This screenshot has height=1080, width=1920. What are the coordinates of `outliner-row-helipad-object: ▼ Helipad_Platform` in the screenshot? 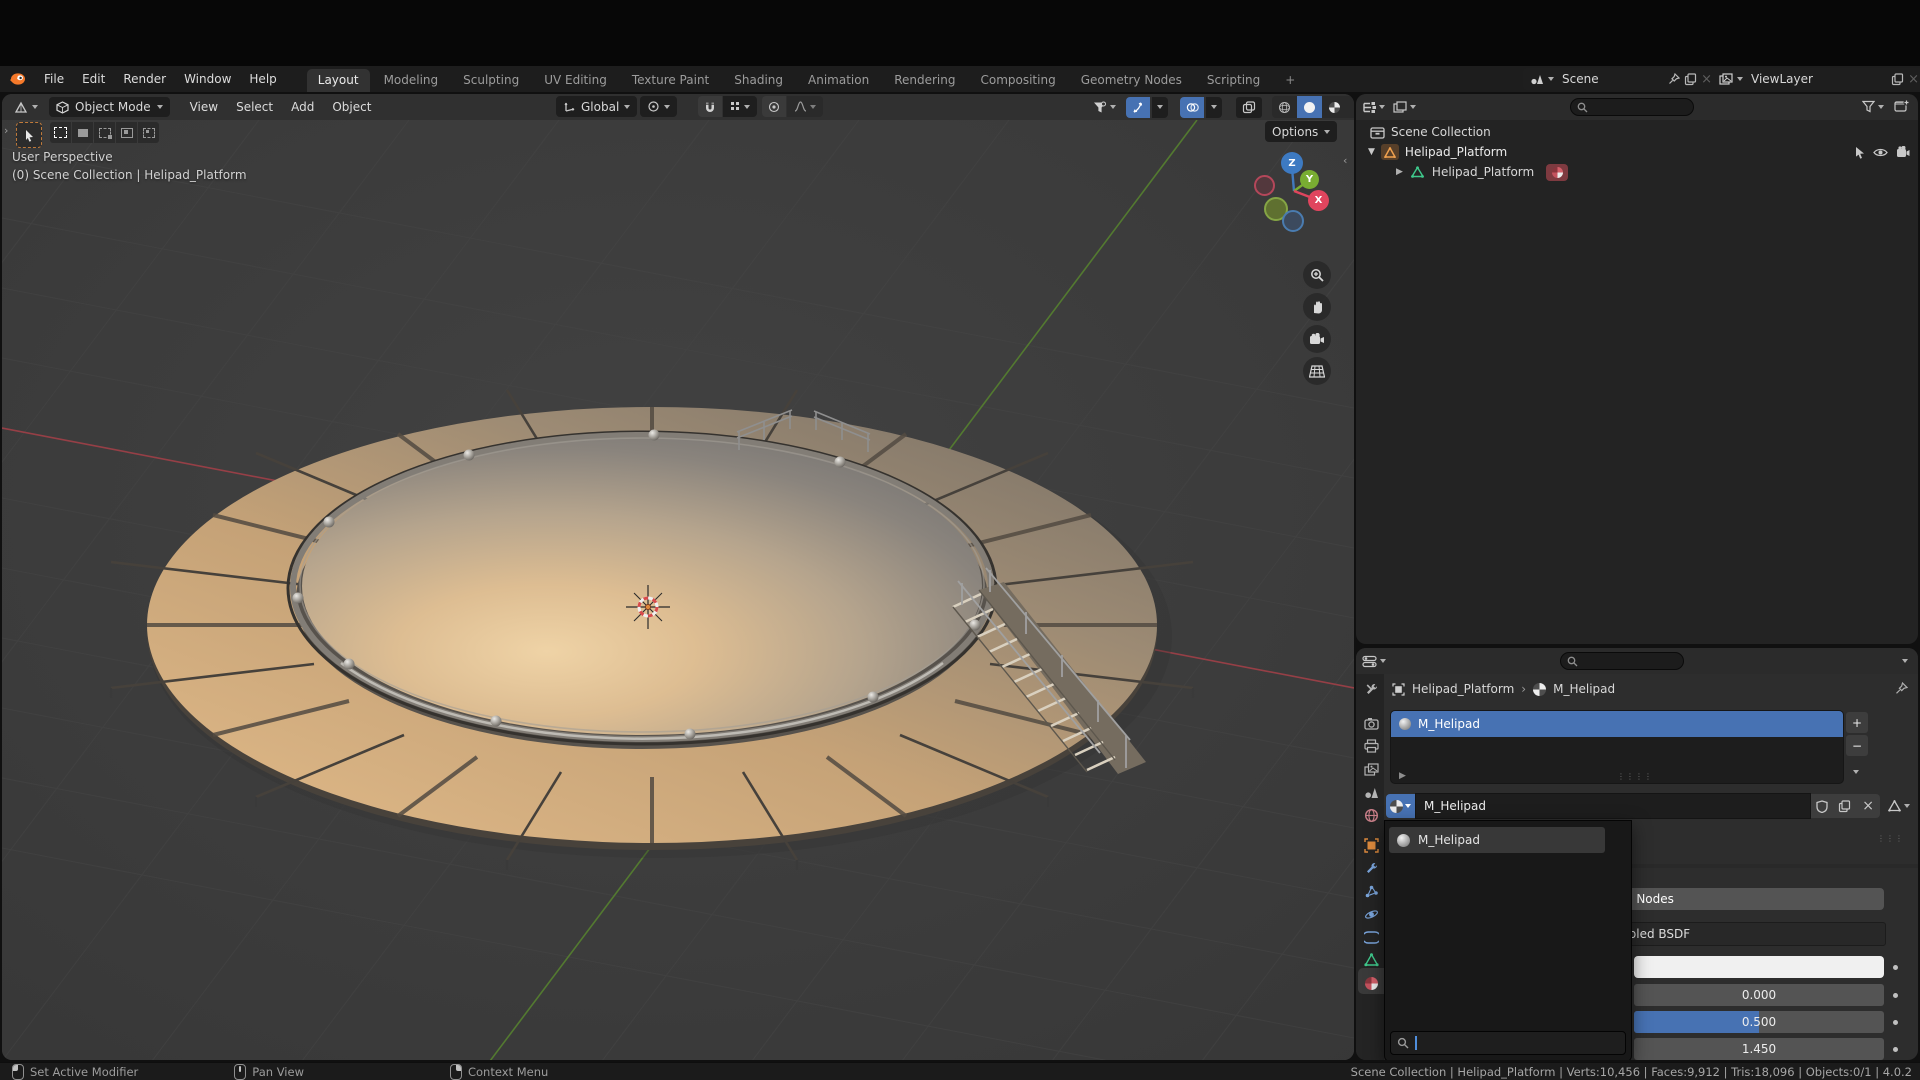 It's located at (1637, 152).